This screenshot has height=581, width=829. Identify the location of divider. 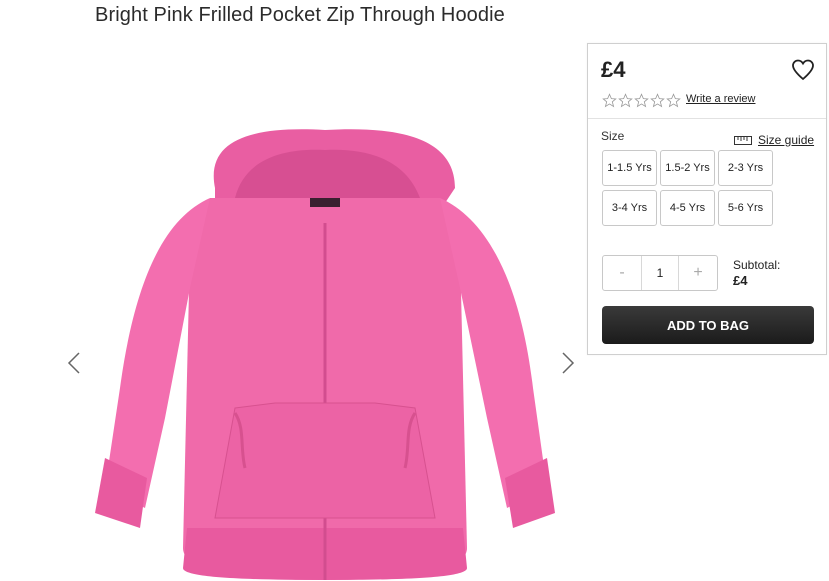
(707, 118).